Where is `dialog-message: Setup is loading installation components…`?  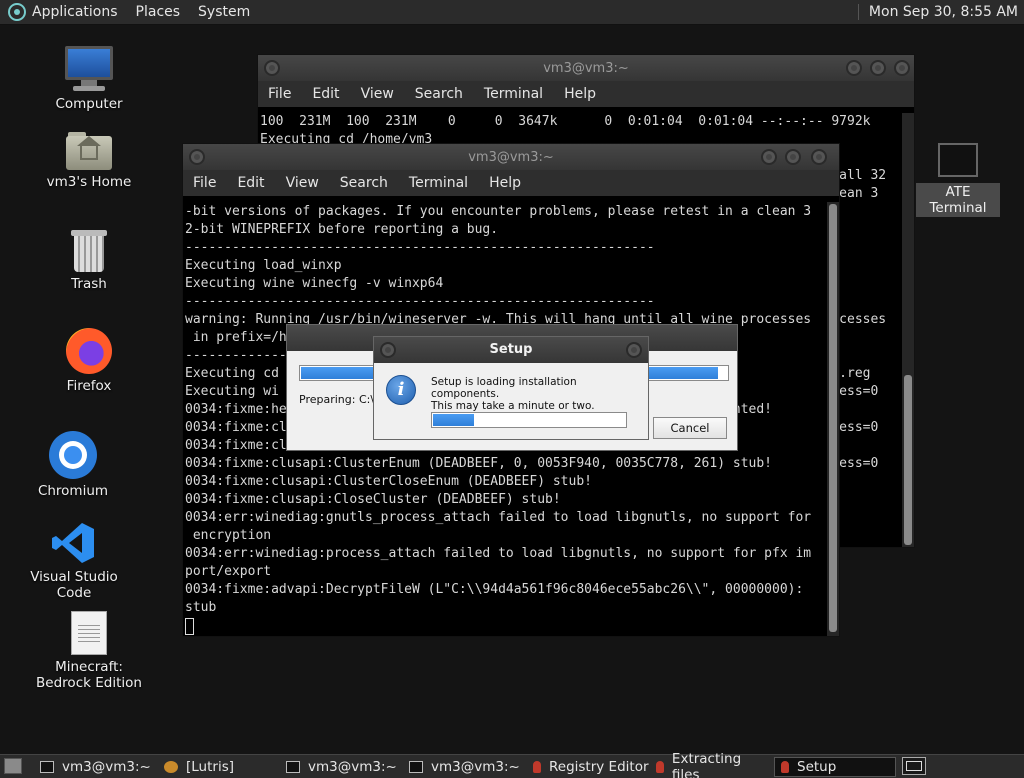 dialog-message: Setup is loading installation components… is located at coordinates (539, 394).